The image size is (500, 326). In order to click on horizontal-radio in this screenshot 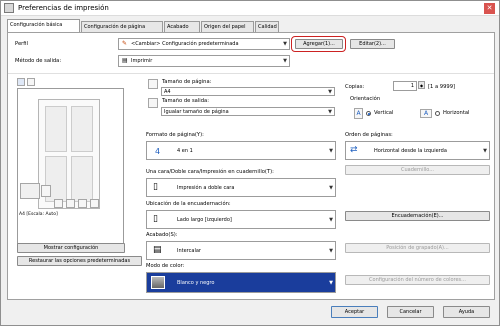, I will do `click(437, 113)`.